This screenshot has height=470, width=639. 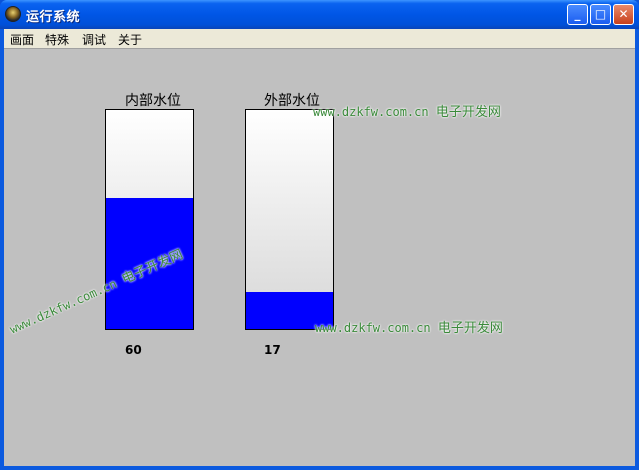 What do you see at coordinates (130, 39) in the screenshot?
I see `menu-item-about: 关于` at bounding box center [130, 39].